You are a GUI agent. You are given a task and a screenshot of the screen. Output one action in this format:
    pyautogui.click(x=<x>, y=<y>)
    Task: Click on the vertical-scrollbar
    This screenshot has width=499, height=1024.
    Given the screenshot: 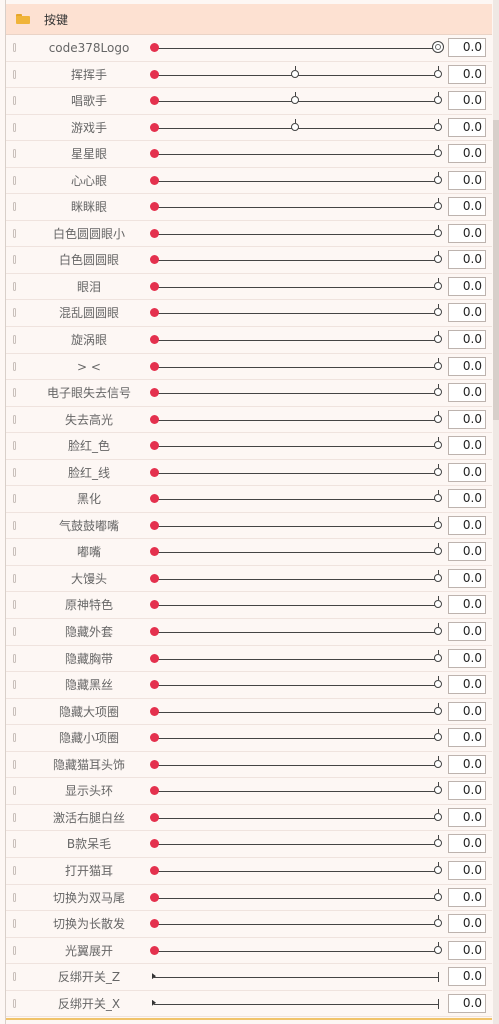 What is the action you would take?
    pyautogui.click(x=496, y=512)
    